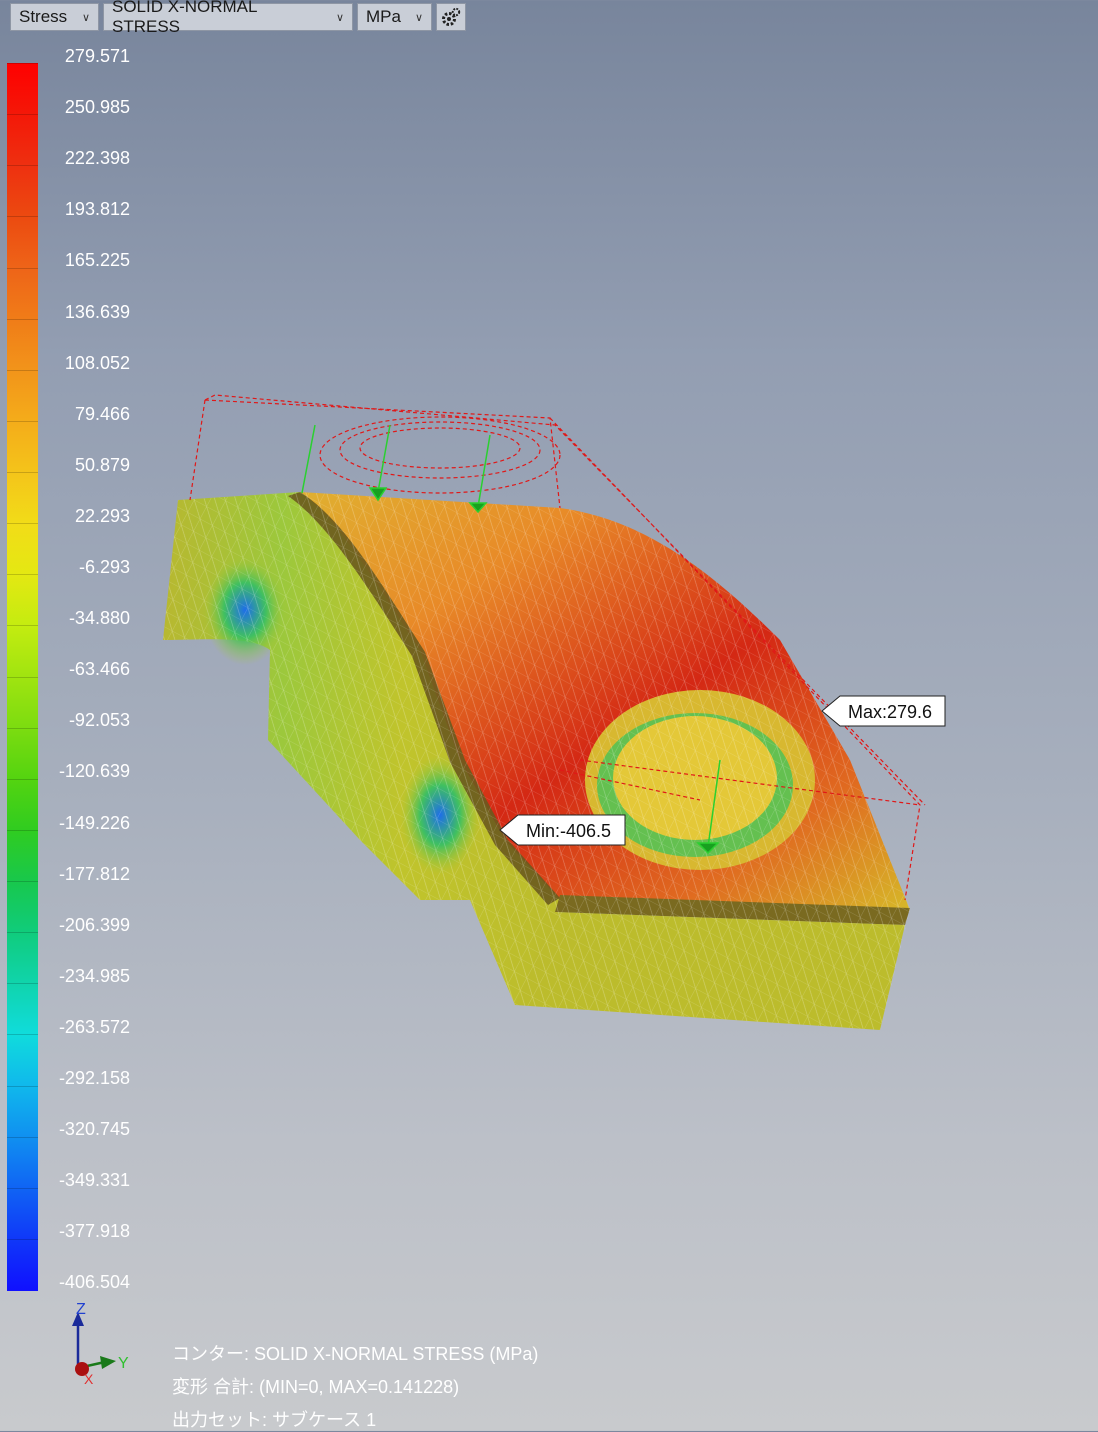  What do you see at coordinates (108, 1362) in the screenshot?
I see `y-axis-arrow` at bounding box center [108, 1362].